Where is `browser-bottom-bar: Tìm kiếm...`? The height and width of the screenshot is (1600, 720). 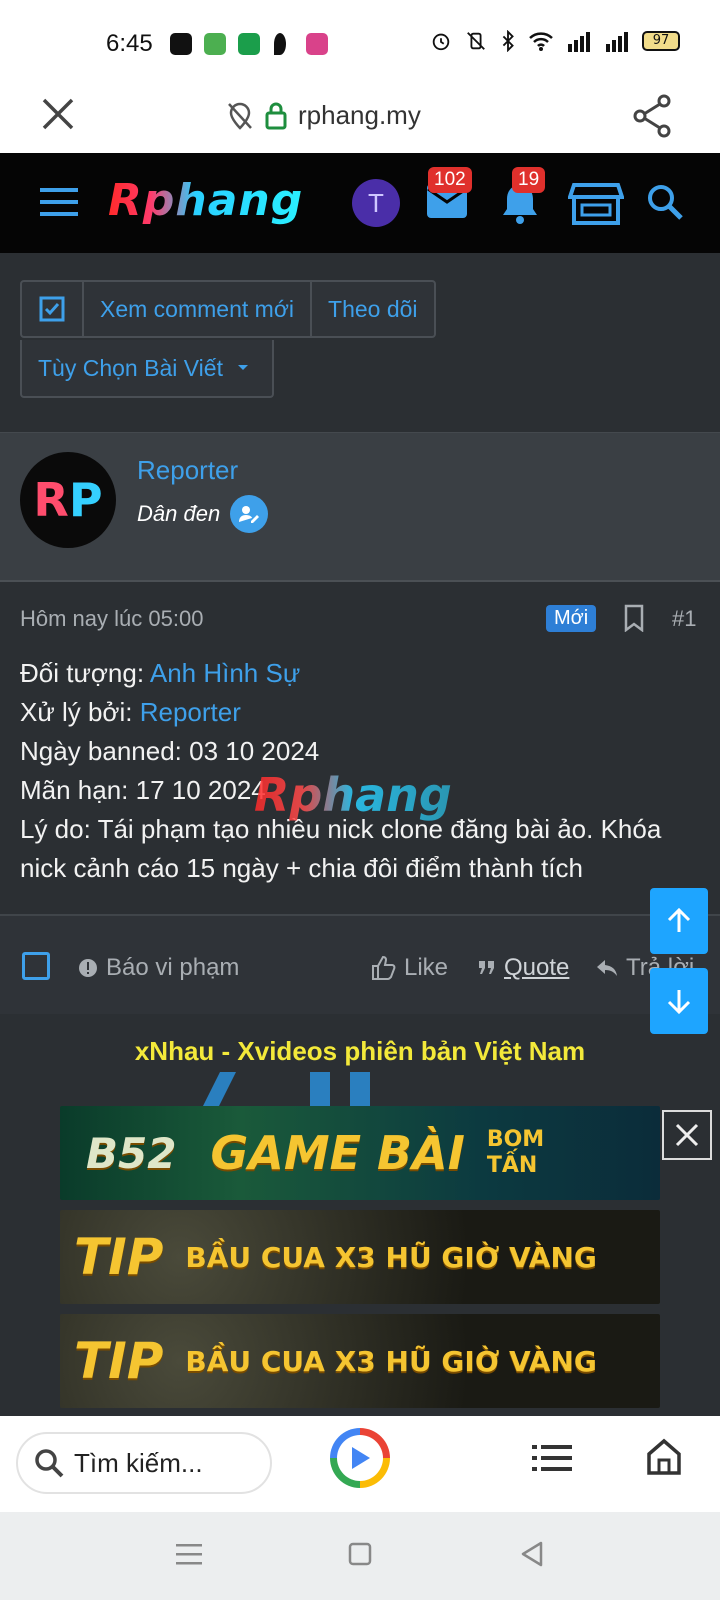
browser-bottom-bar: Tìm kiếm... is located at coordinates (360, 1464).